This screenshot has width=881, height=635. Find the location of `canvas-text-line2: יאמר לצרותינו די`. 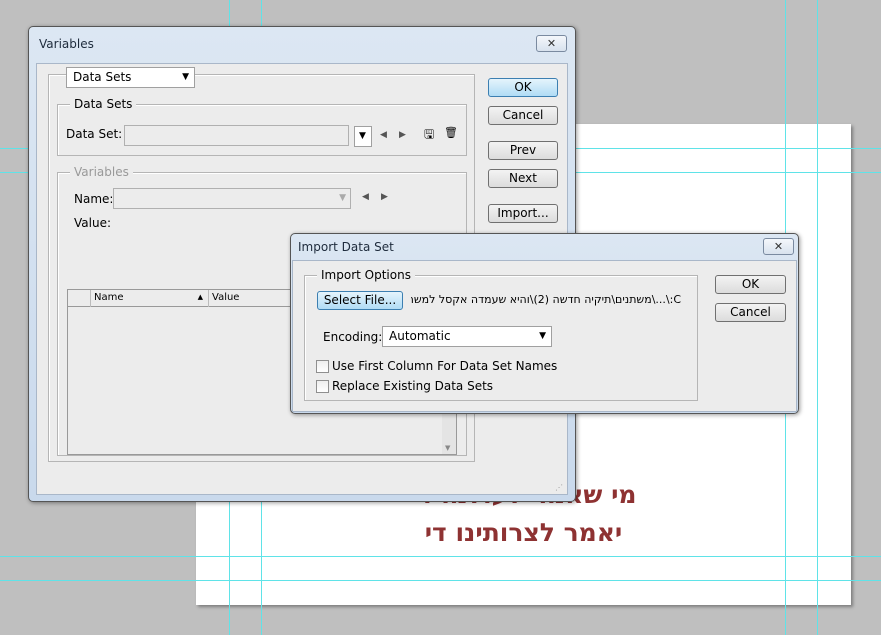

canvas-text-line2: יאמר לצרותינו די is located at coordinates (523, 532).